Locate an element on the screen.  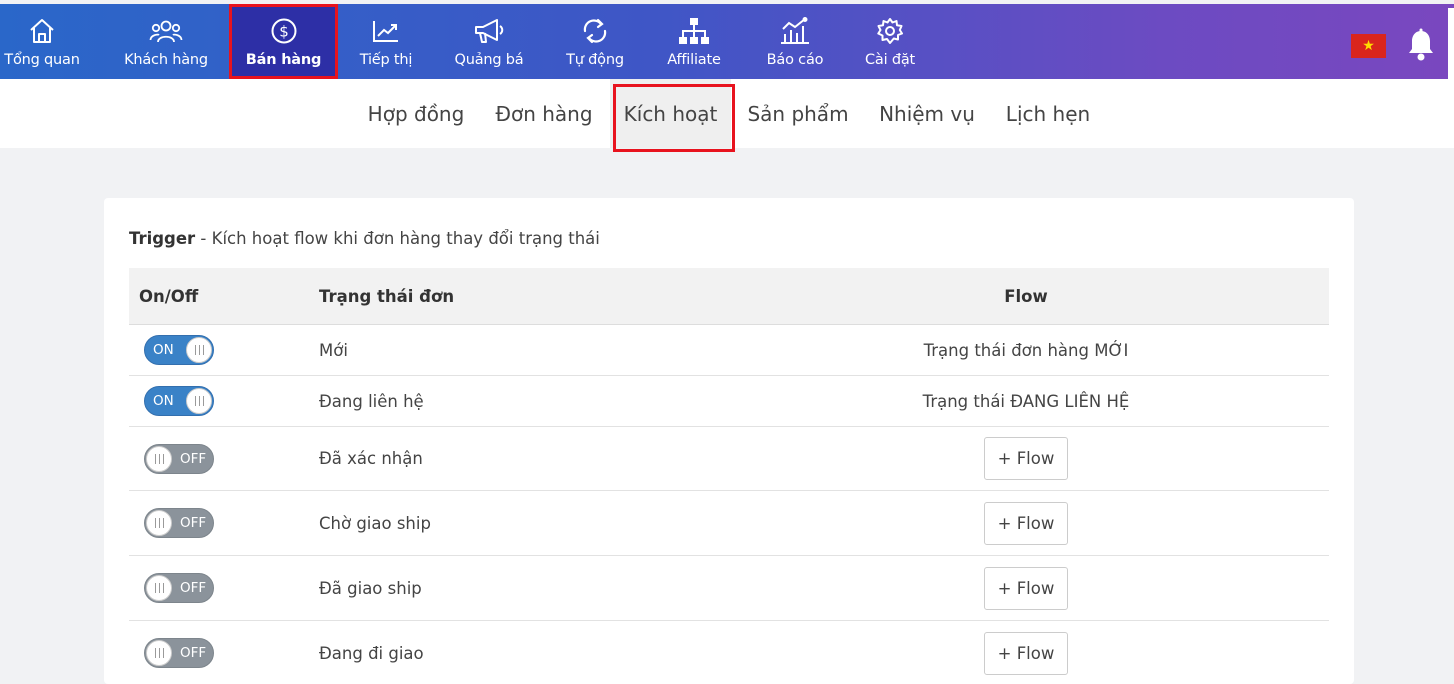
toggle-switch-moi: ON is located at coordinates (179, 350).